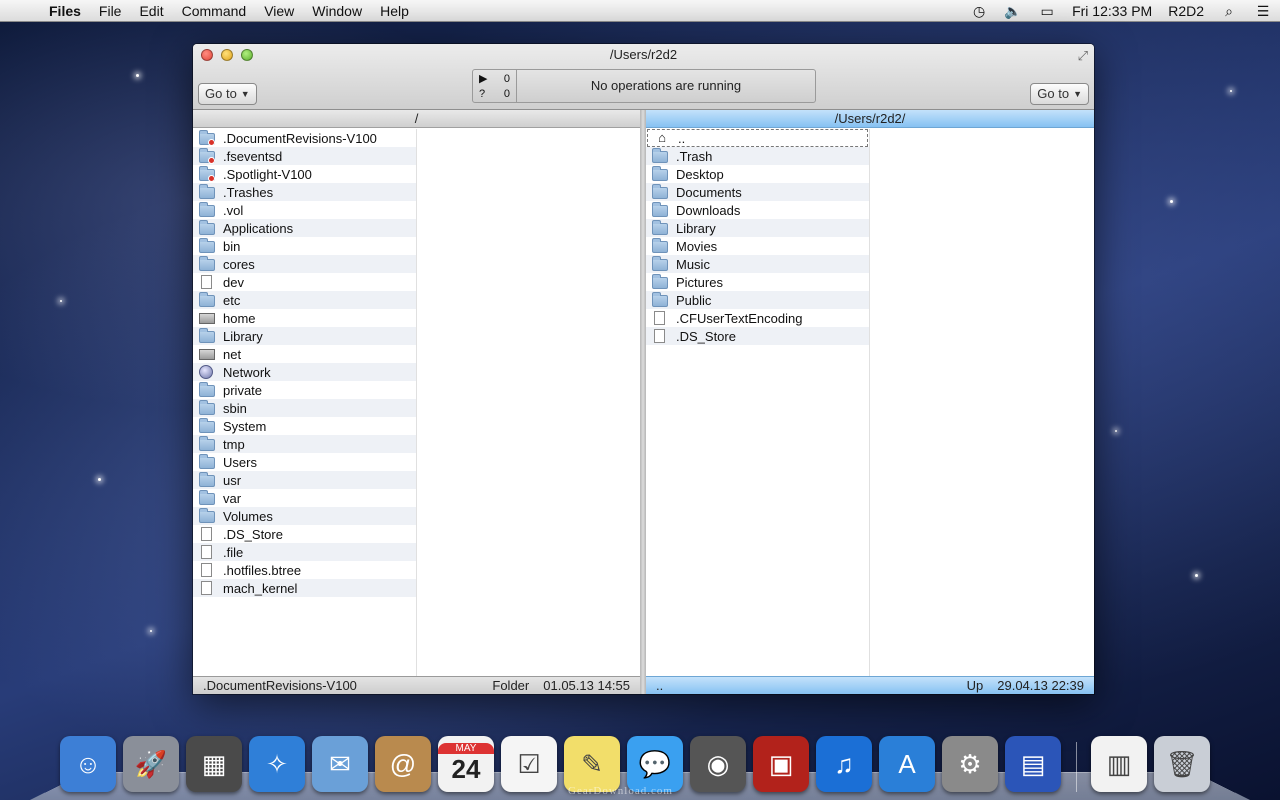 Image resolution: width=1280 pixels, height=800 pixels. What do you see at coordinates (304, 588) in the screenshot?
I see `left-list-item: mach_kernel` at bounding box center [304, 588].